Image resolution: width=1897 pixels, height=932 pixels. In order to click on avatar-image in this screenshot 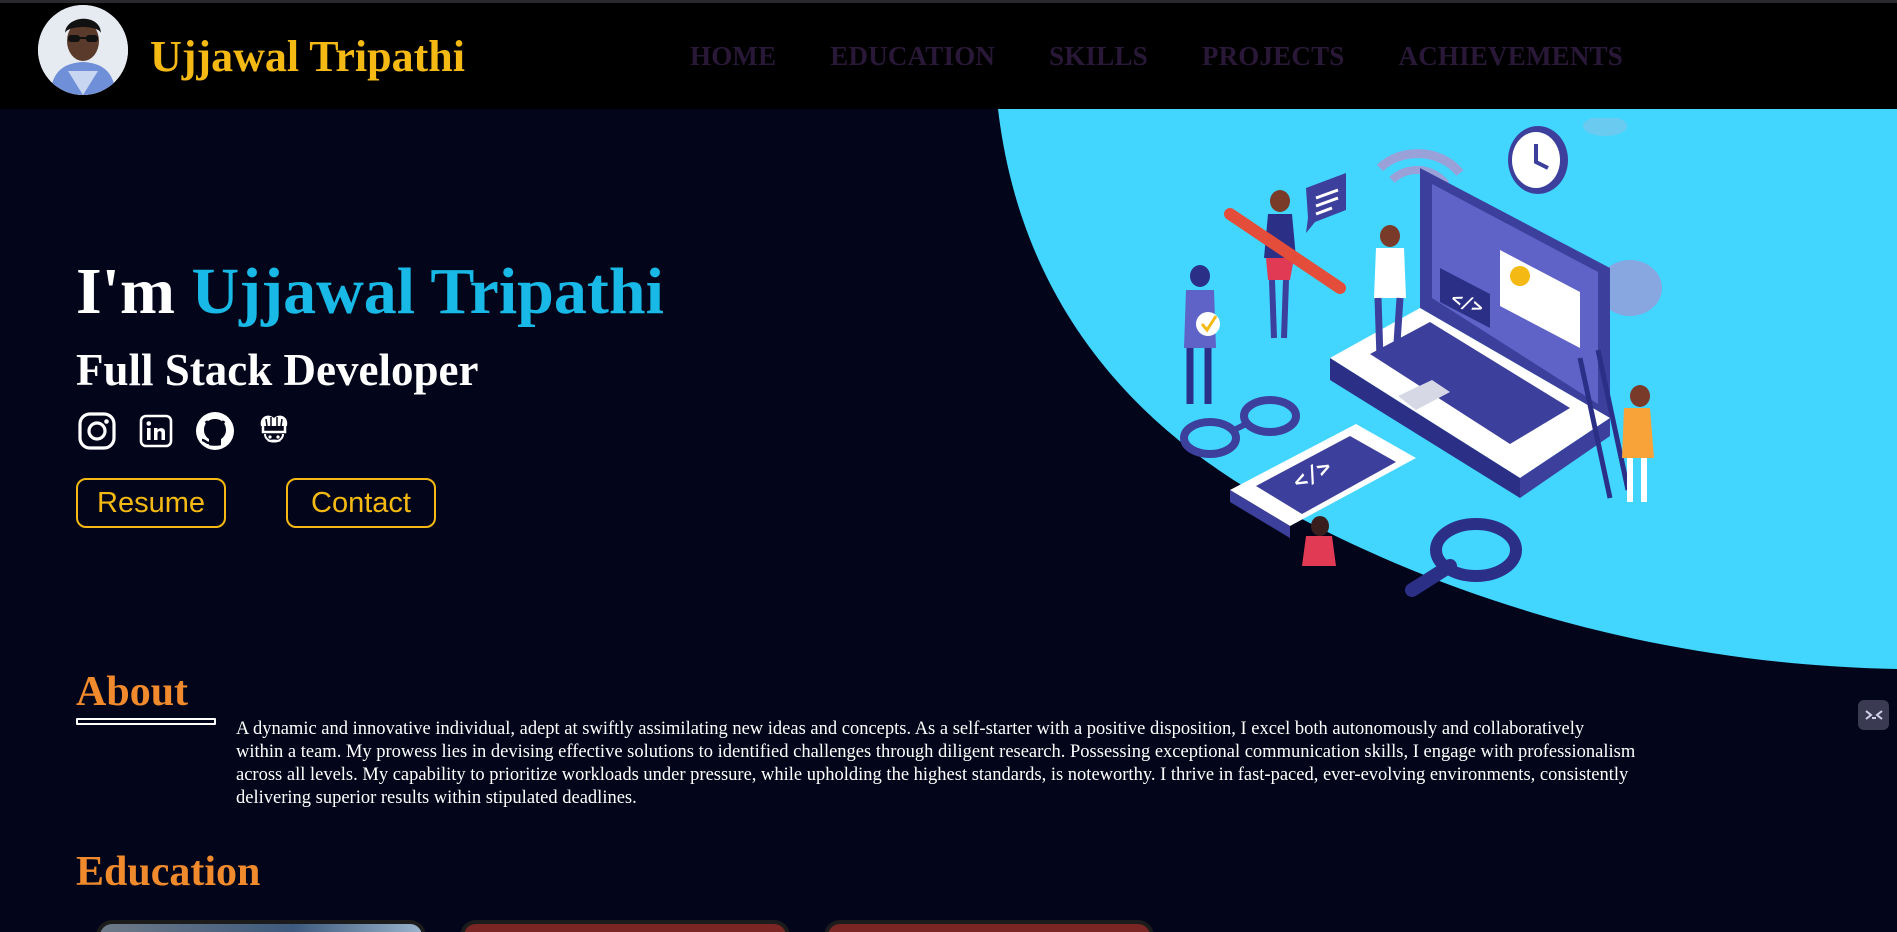, I will do `click(83, 50)`.